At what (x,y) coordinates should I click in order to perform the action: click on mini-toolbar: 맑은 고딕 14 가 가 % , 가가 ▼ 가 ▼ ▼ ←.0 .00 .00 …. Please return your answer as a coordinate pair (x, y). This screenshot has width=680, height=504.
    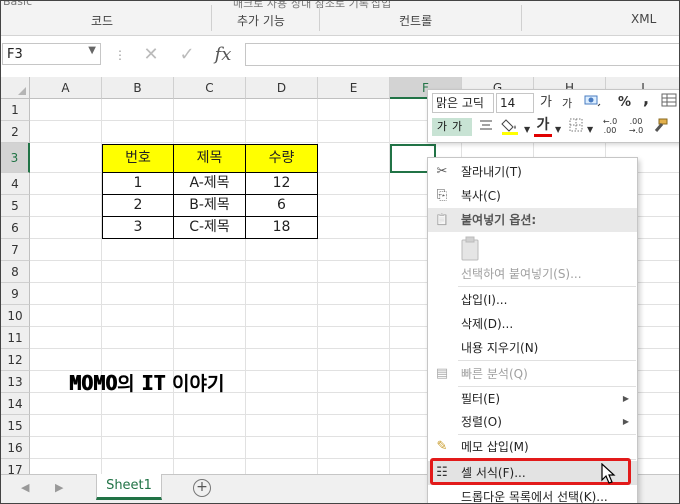
    Looking at the image, I should click on (553, 116).